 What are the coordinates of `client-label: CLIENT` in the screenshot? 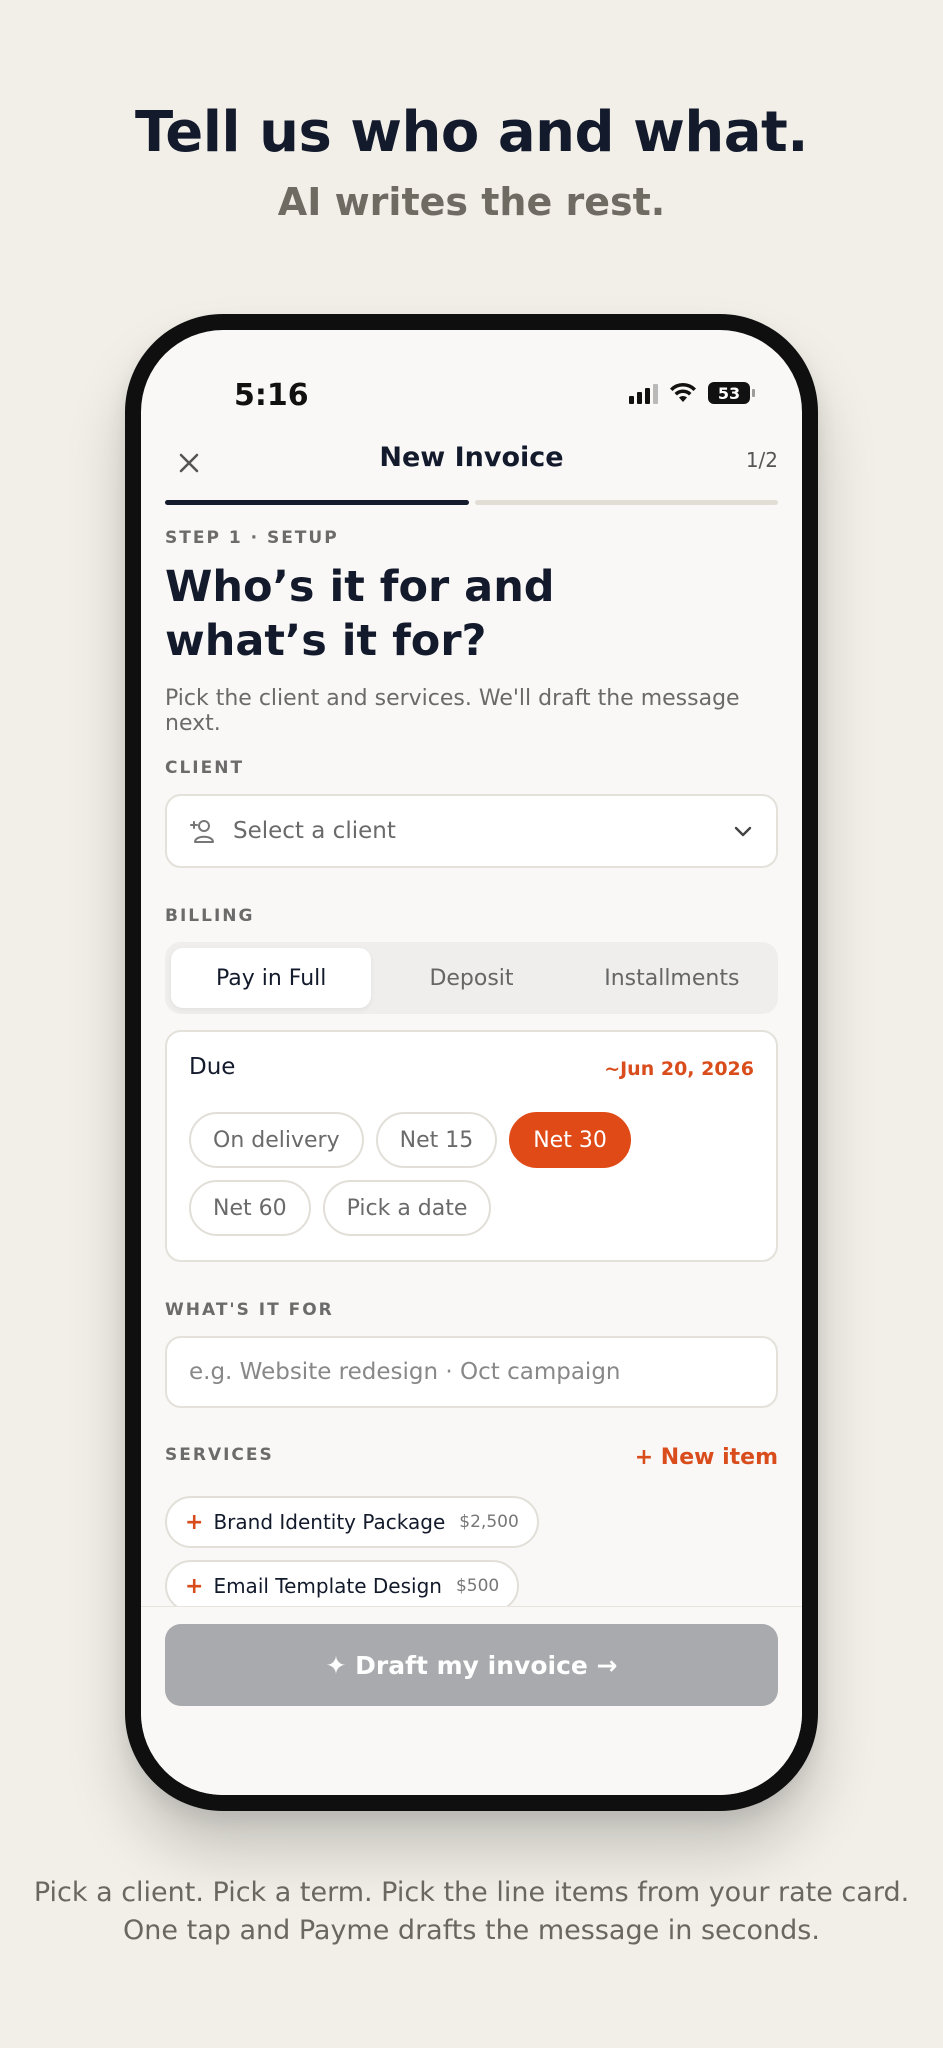 It's located at (205, 768).